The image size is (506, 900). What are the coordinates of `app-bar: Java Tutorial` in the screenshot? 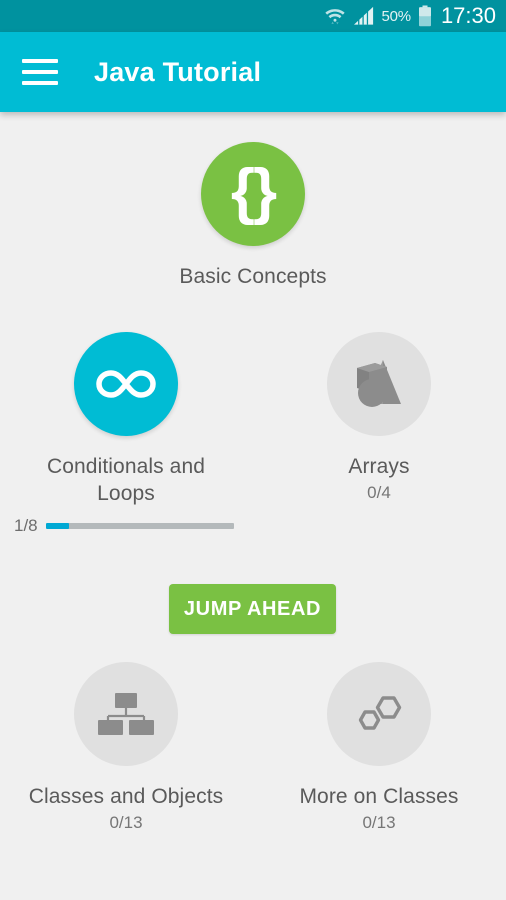 It's located at (253, 72).